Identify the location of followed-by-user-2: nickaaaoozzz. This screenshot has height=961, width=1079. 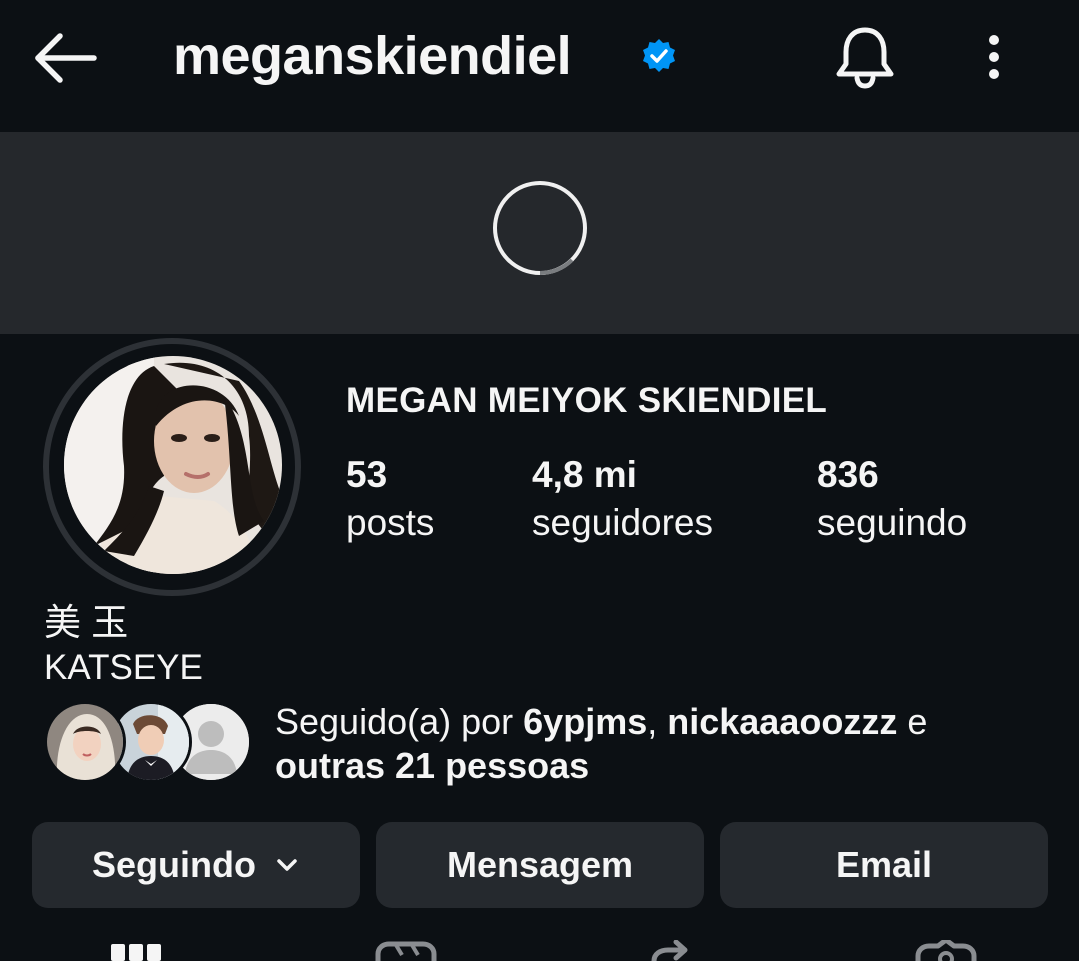
(782, 721).